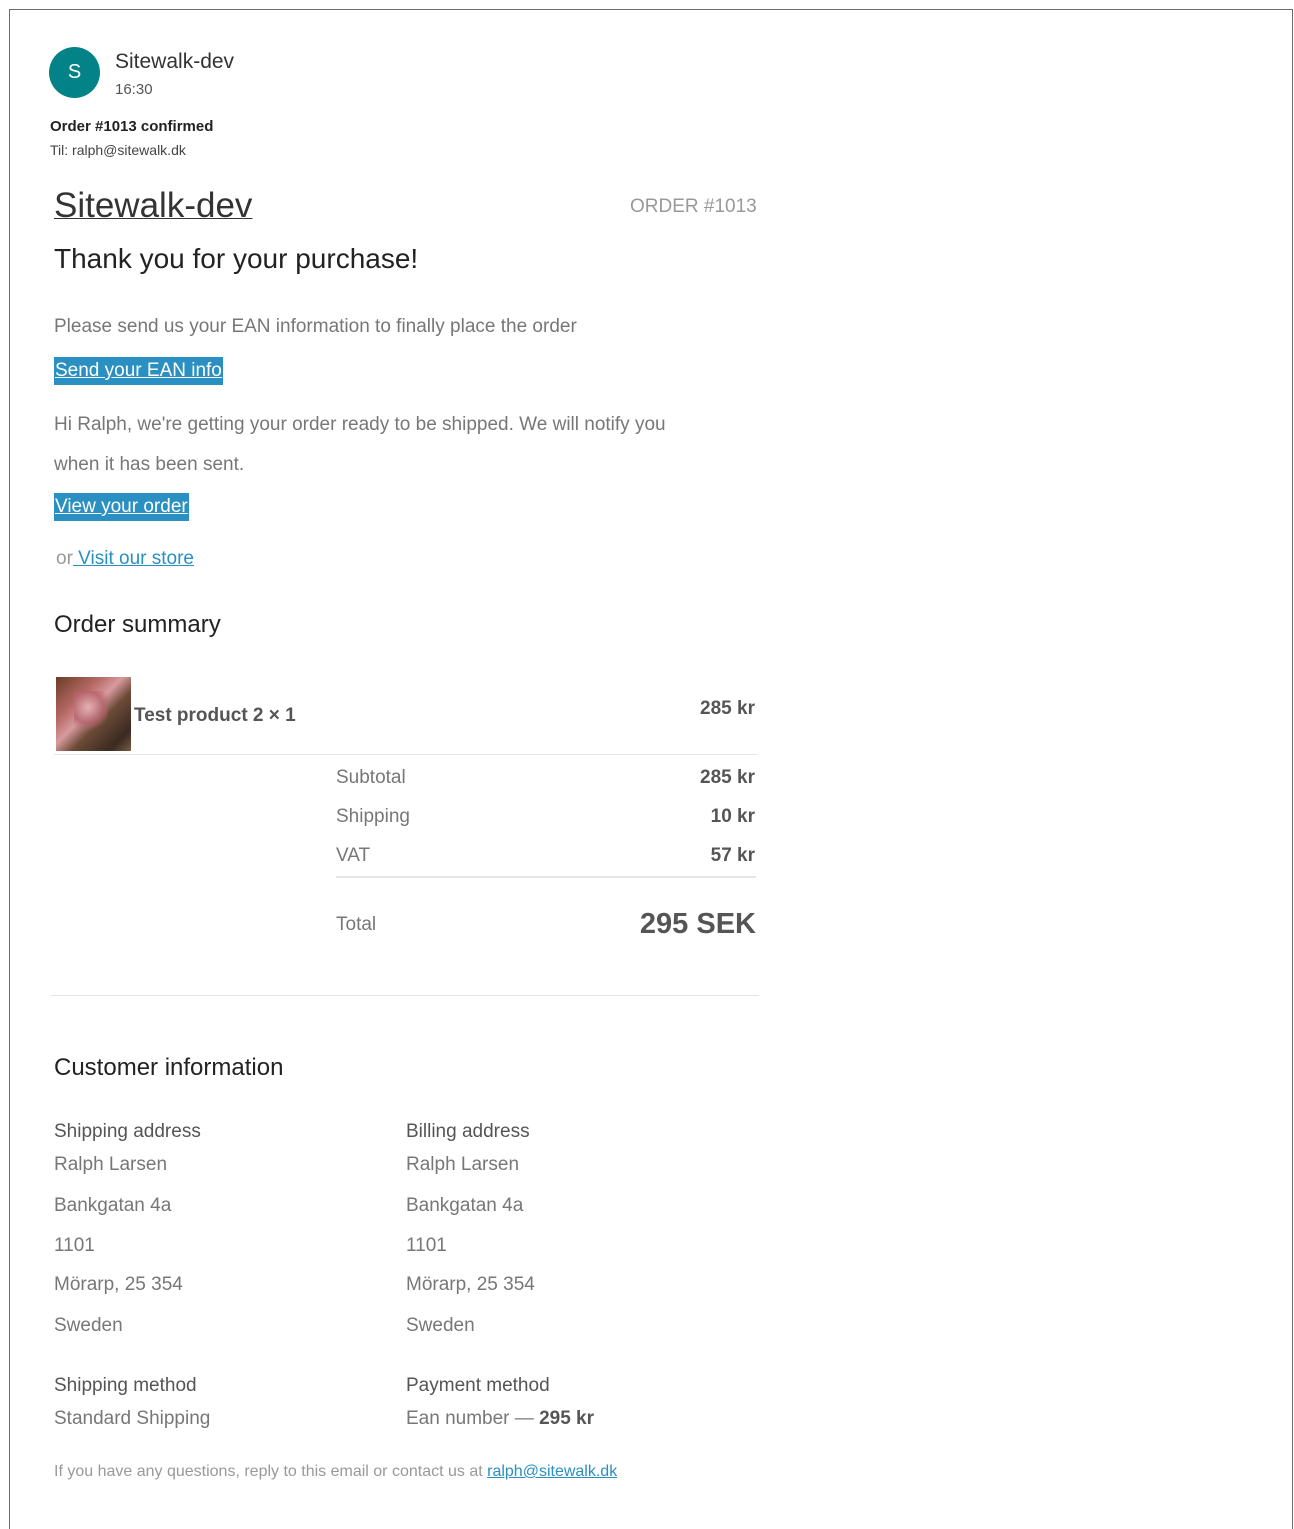 Image resolution: width=1294 pixels, height=1529 pixels. What do you see at coordinates (478, 1385) in the screenshot?
I see `payment-method-title: Payment method` at bounding box center [478, 1385].